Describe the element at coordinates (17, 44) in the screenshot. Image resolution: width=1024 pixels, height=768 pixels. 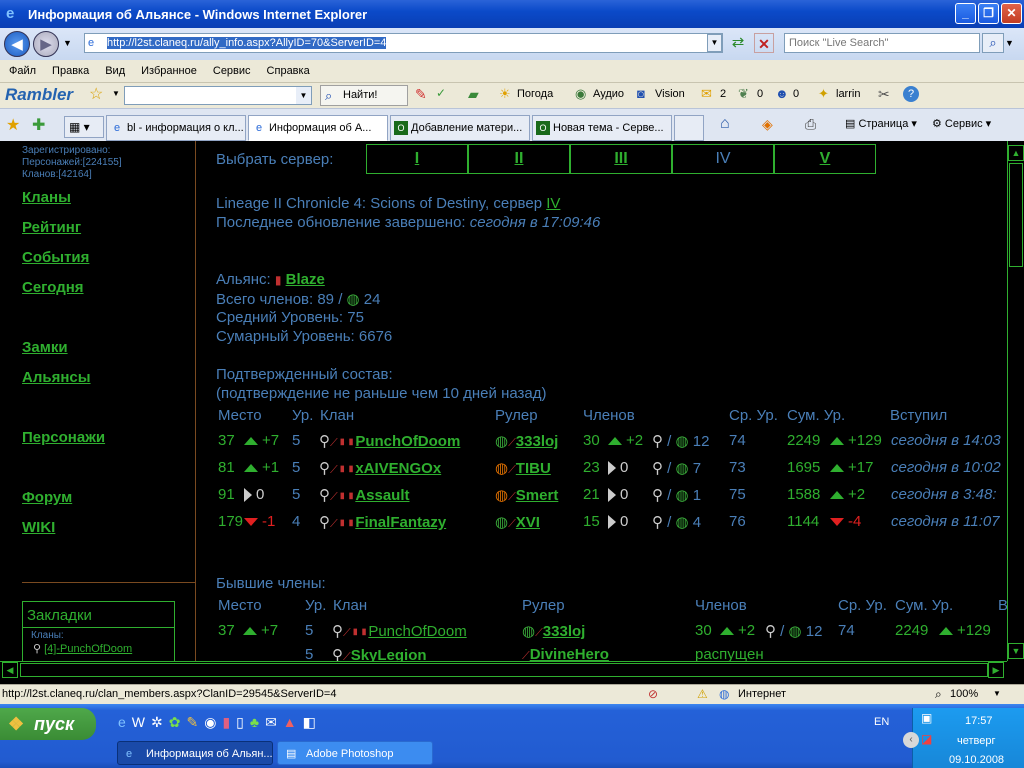
I see `back-button: ◀` at that location.